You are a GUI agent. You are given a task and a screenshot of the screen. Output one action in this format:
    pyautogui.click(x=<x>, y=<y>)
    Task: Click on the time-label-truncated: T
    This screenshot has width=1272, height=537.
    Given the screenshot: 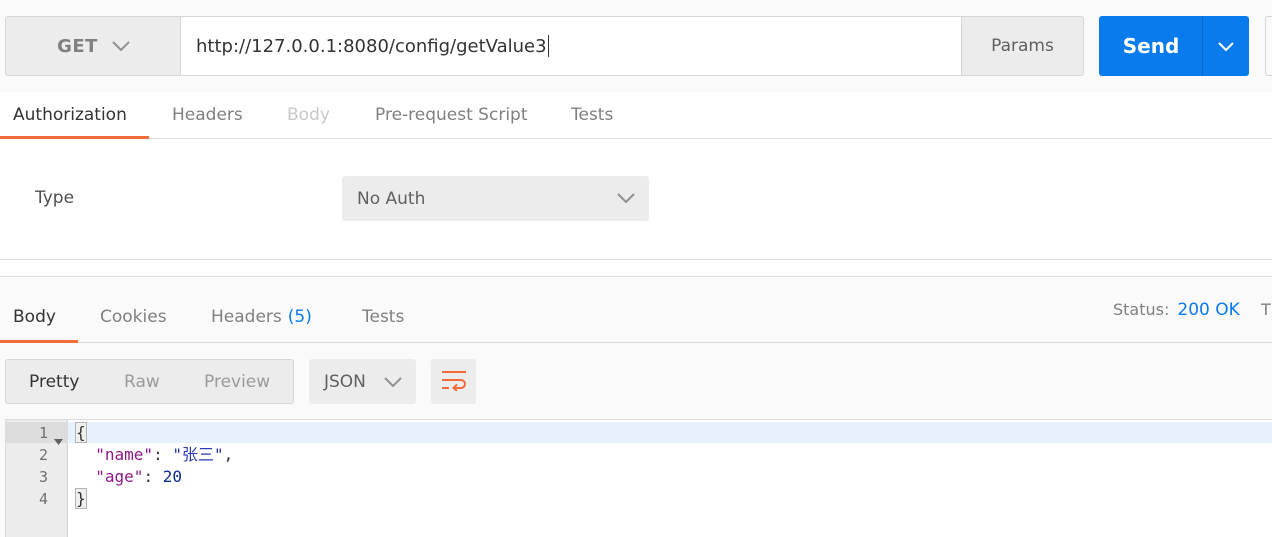 What is the action you would take?
    pyautogui.click(x=1266, y=309)
    